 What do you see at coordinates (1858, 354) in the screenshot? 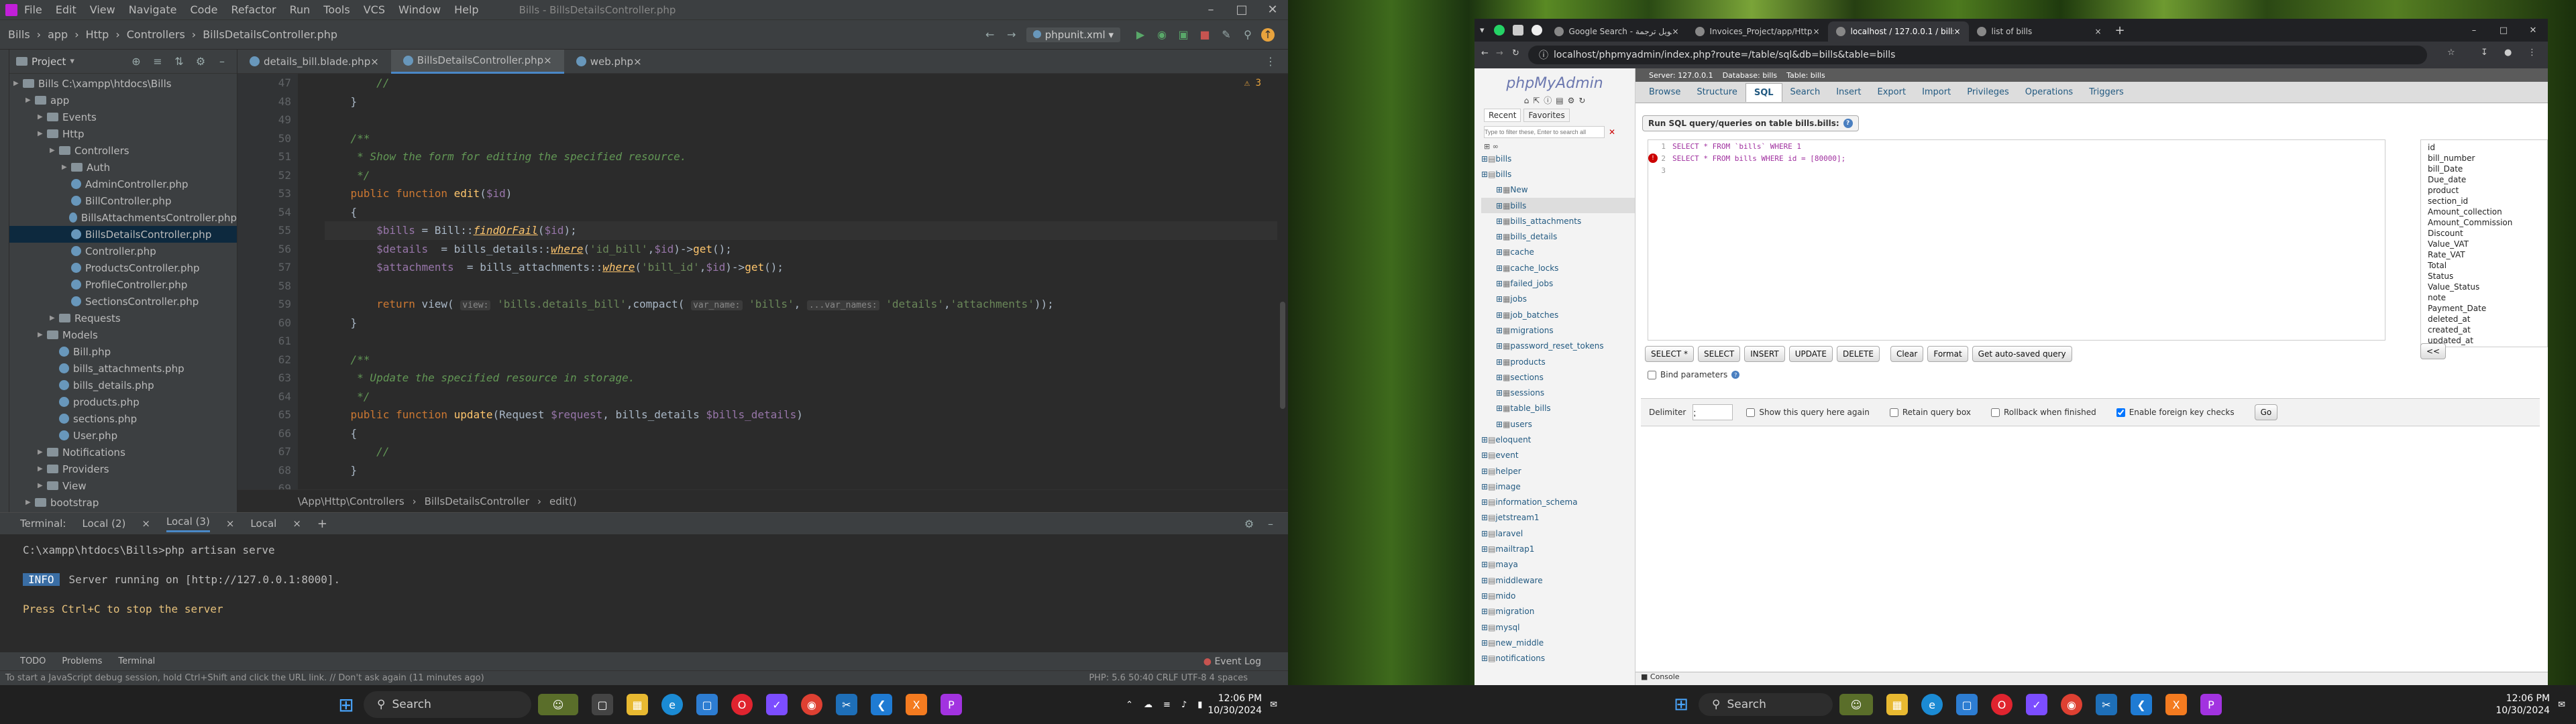
I see `sql-button: DELETE` at bounding box center [1858, 354].